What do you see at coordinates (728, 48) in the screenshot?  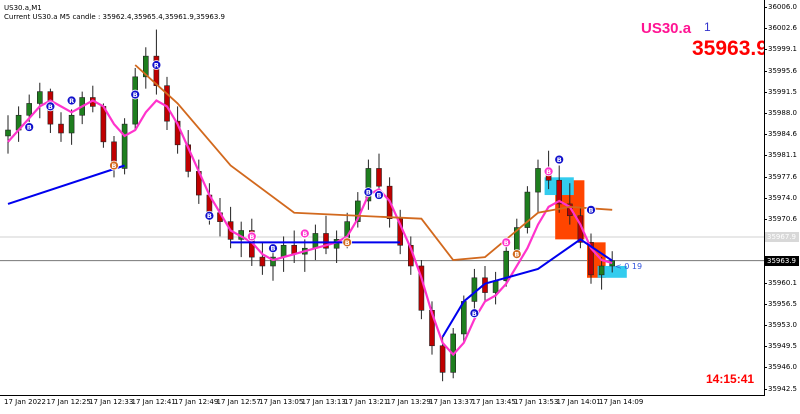 I see `current-price-display: 35963.9` at bounding box center [728, 48].